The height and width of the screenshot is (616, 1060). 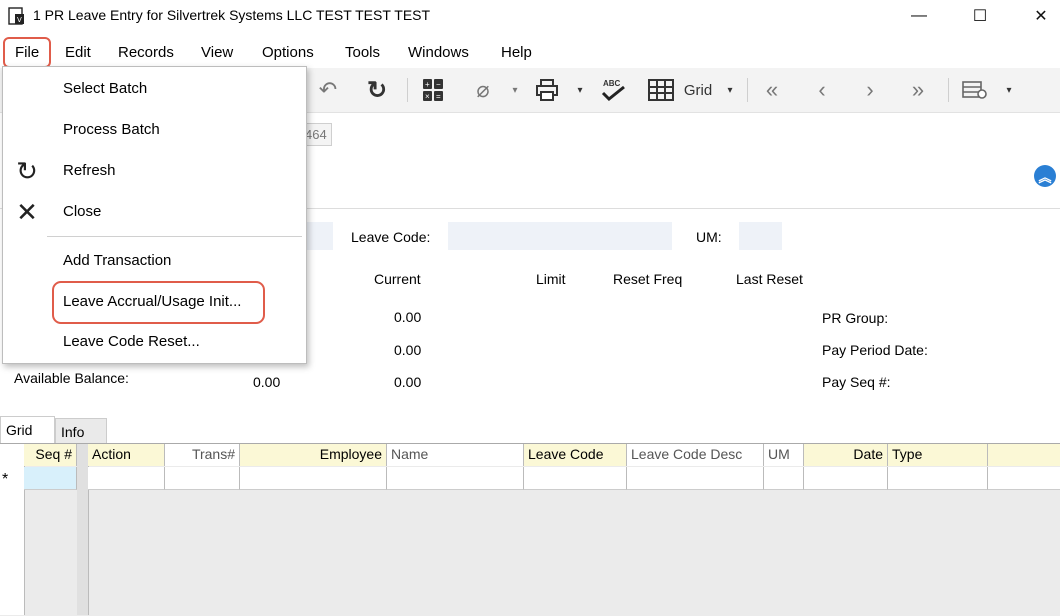 I want to click on grid-cell-seq, so click(x=50, y=478).